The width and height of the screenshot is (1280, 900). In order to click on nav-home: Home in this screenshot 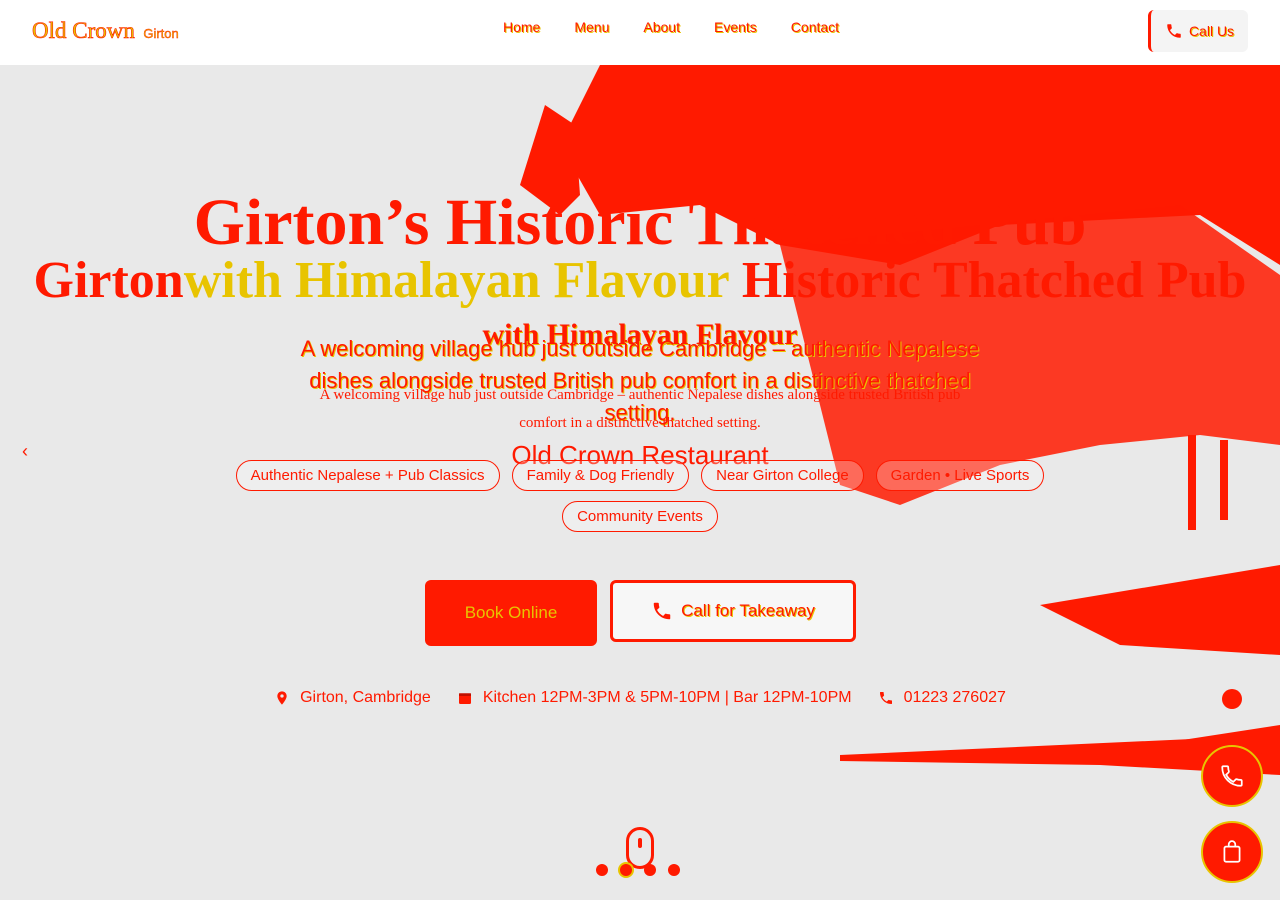, I will do `click(521, 27)`.